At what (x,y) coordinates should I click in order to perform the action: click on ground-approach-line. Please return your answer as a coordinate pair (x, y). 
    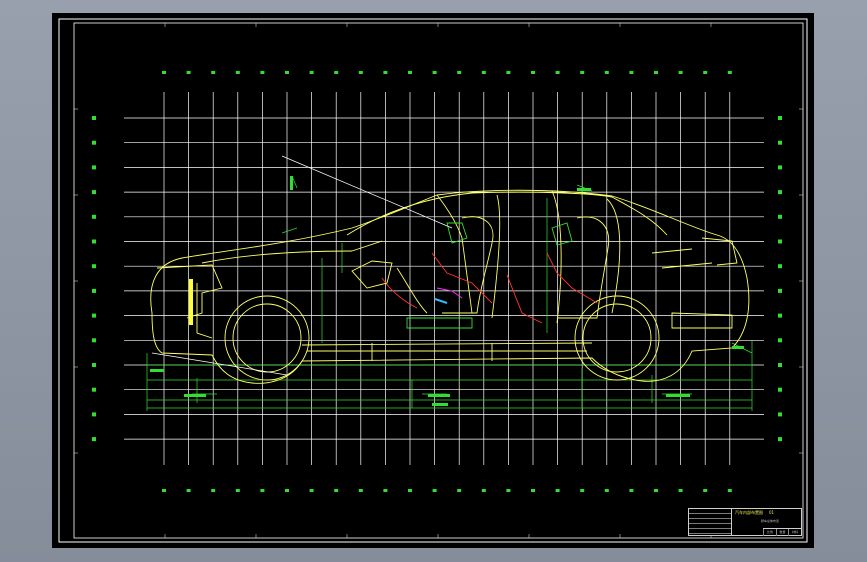
    Looking at the image, I should click on (219, 364).